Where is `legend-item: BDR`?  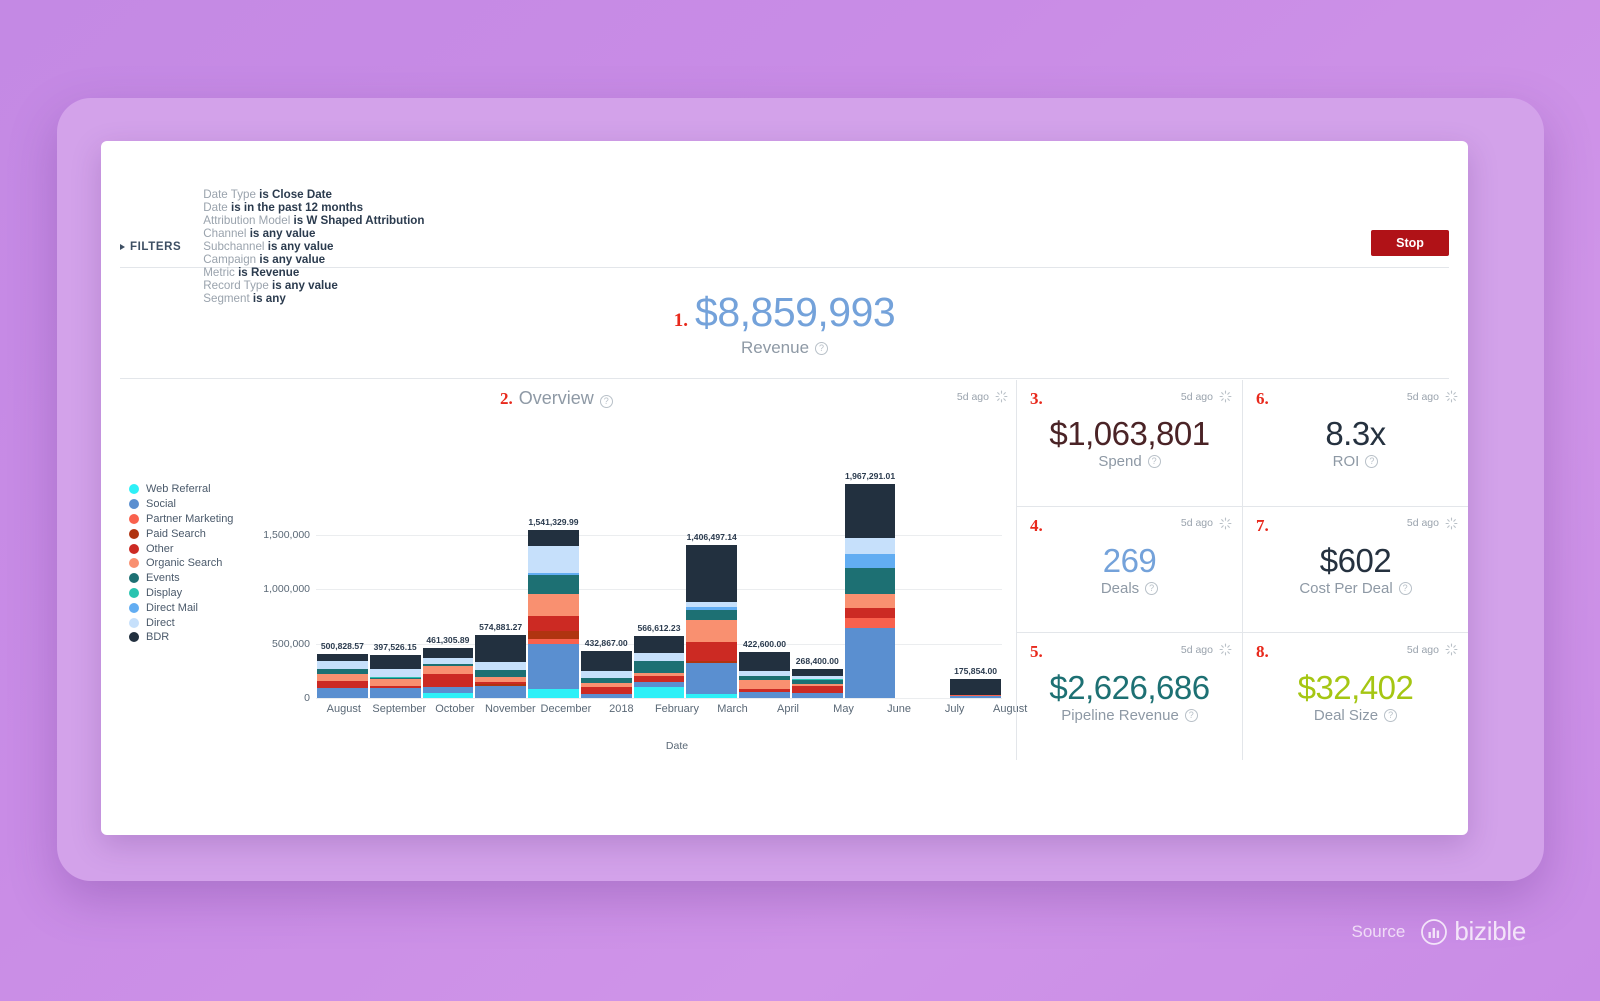
legend-item: BDR is located at coordinates (181, 637).